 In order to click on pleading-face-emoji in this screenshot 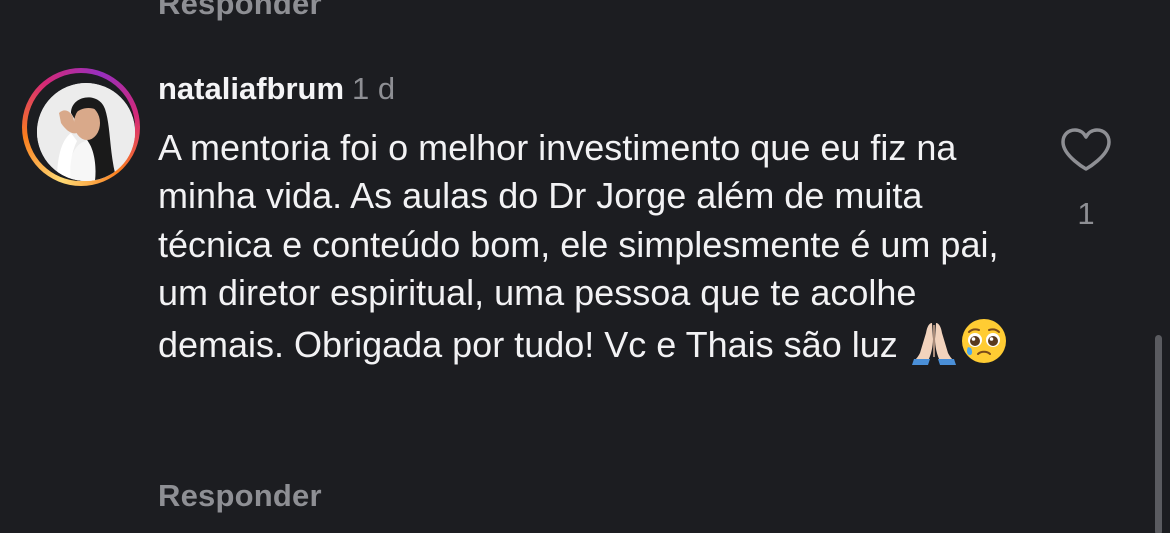, I will do `click(984, 347)`.